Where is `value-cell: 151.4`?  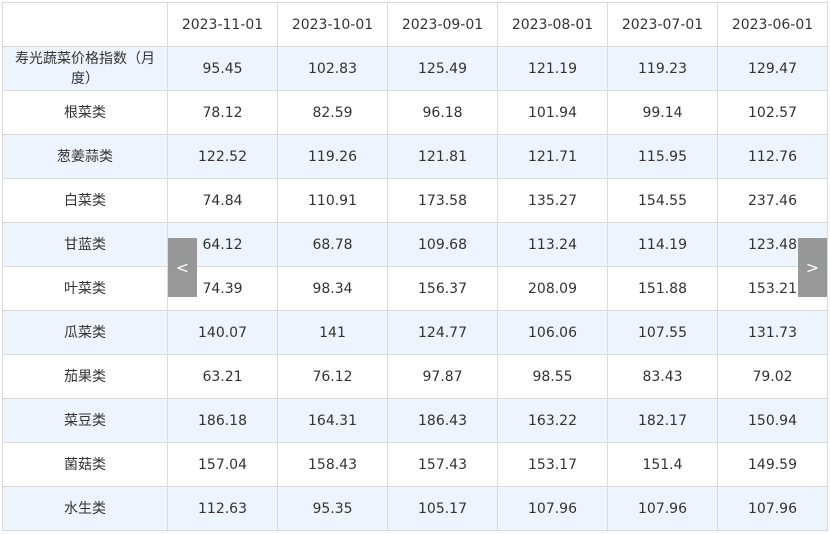 value-cell: 151.4 is located at coordinates (662, 464).